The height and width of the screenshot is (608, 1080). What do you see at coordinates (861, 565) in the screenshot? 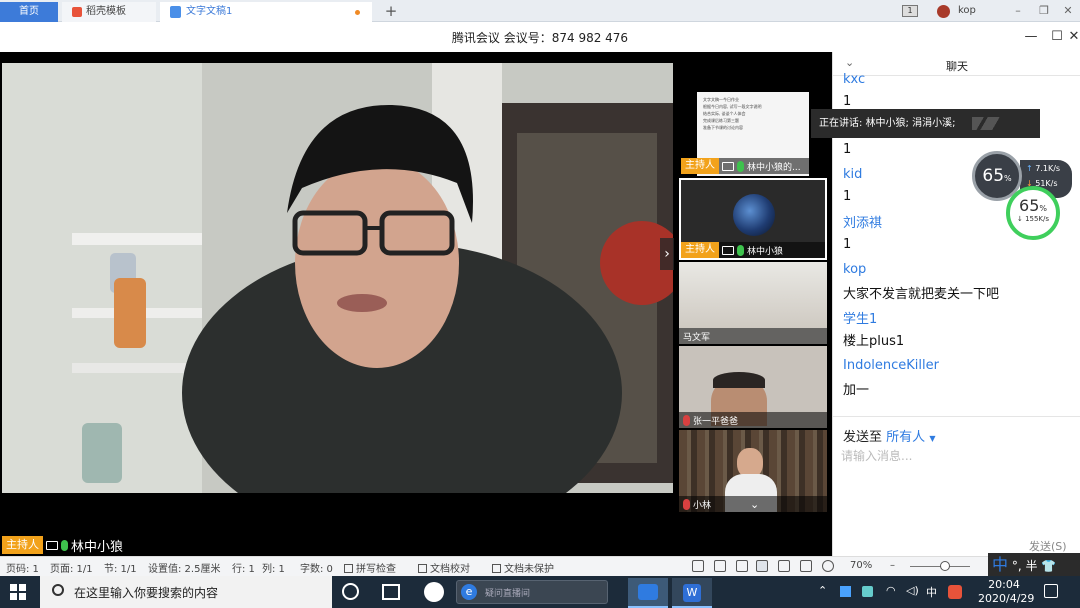
I see `zoom-level: 70%` at bounding box center [861, 565].